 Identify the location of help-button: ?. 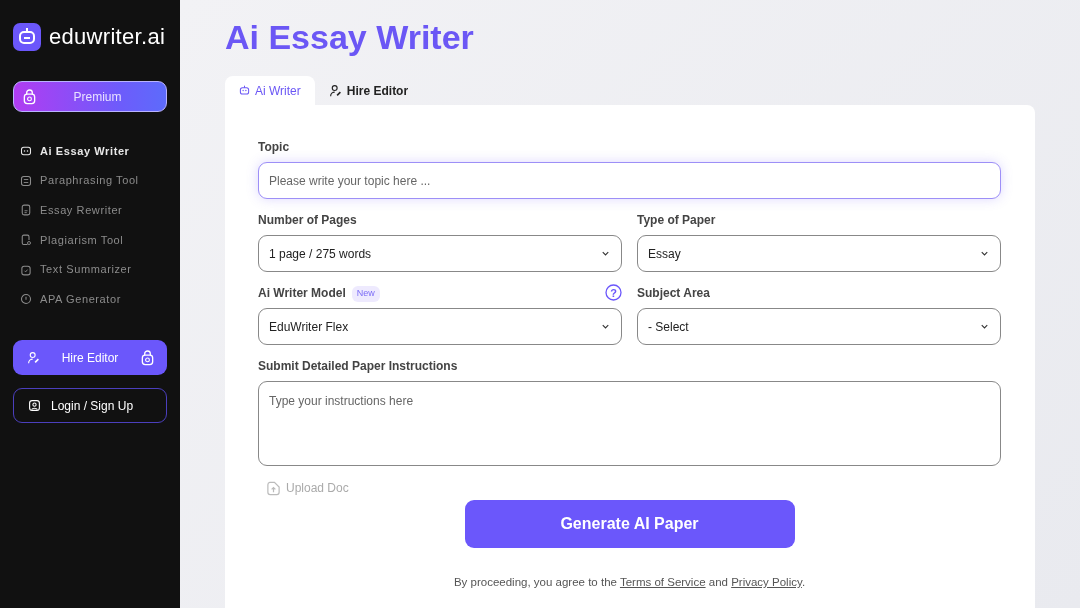
(613, 292).